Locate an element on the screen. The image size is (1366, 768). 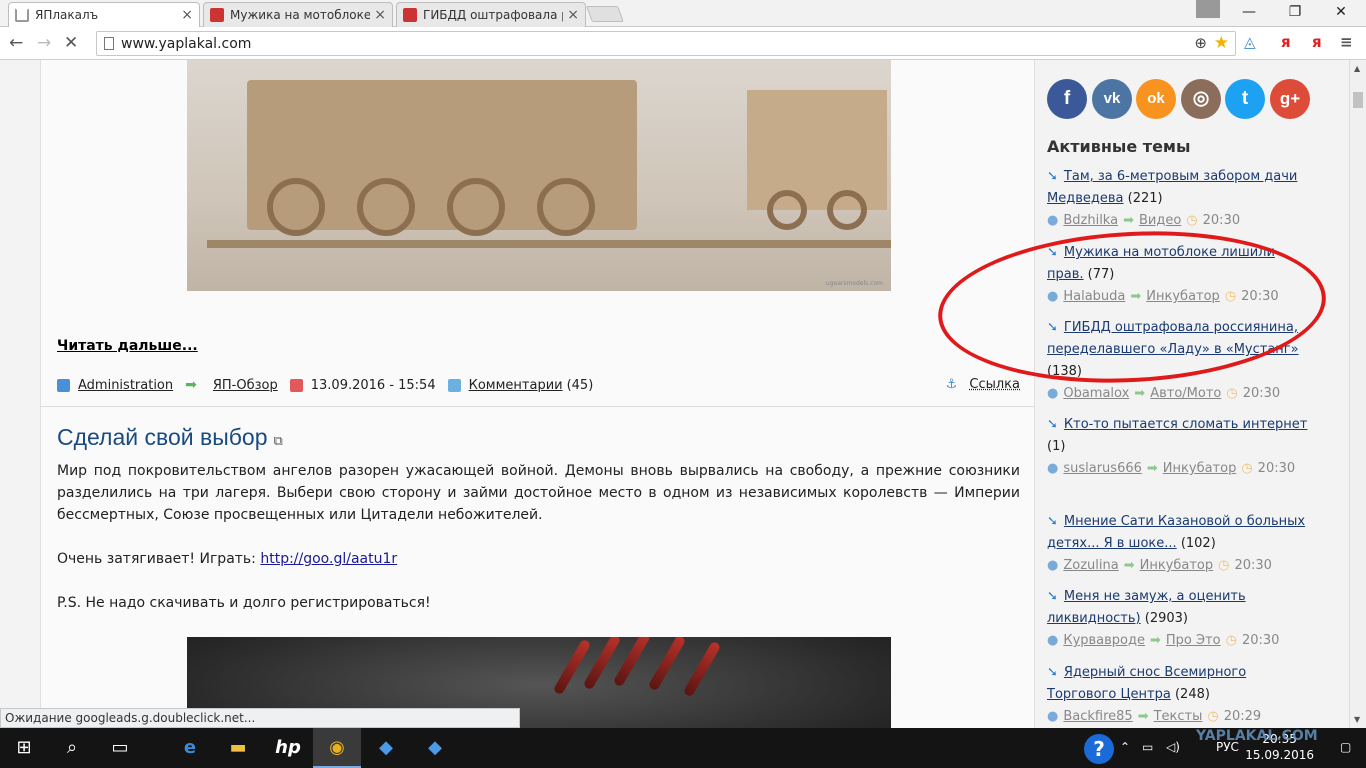
zoom-icon: ⊕ is located at coordinates (1200, 43).